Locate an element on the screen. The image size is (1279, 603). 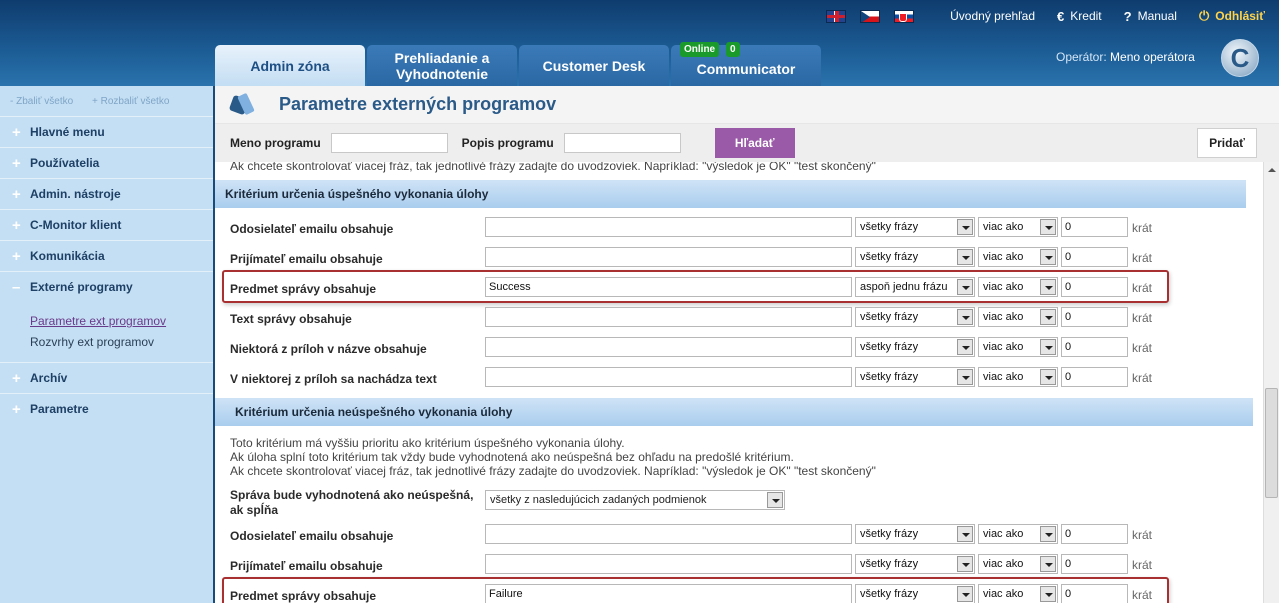
sidebar-item-main-menu: + Hlavné menu is located at coordinates (106, 131).